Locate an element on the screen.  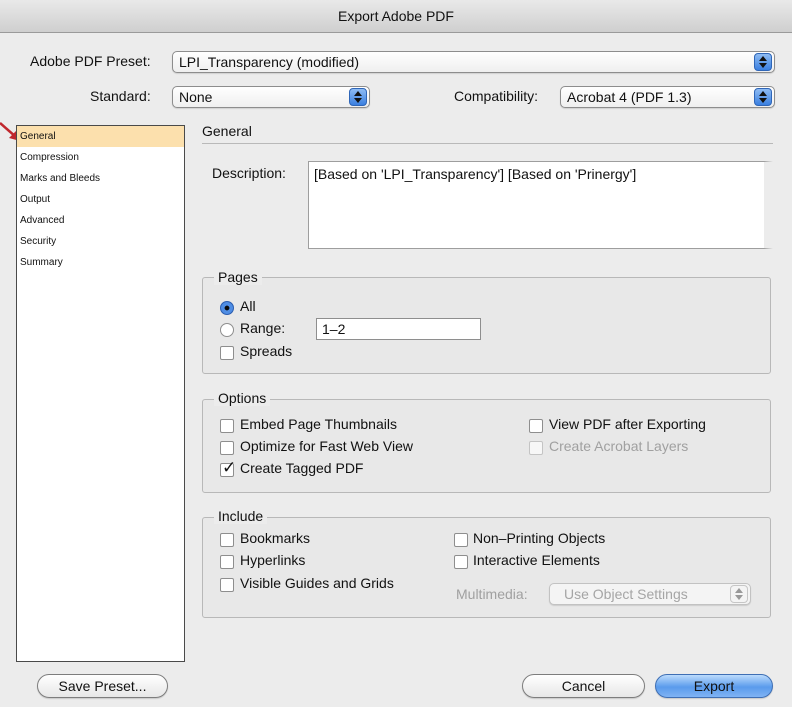
panel-divider is located at coordinates (487, 143).